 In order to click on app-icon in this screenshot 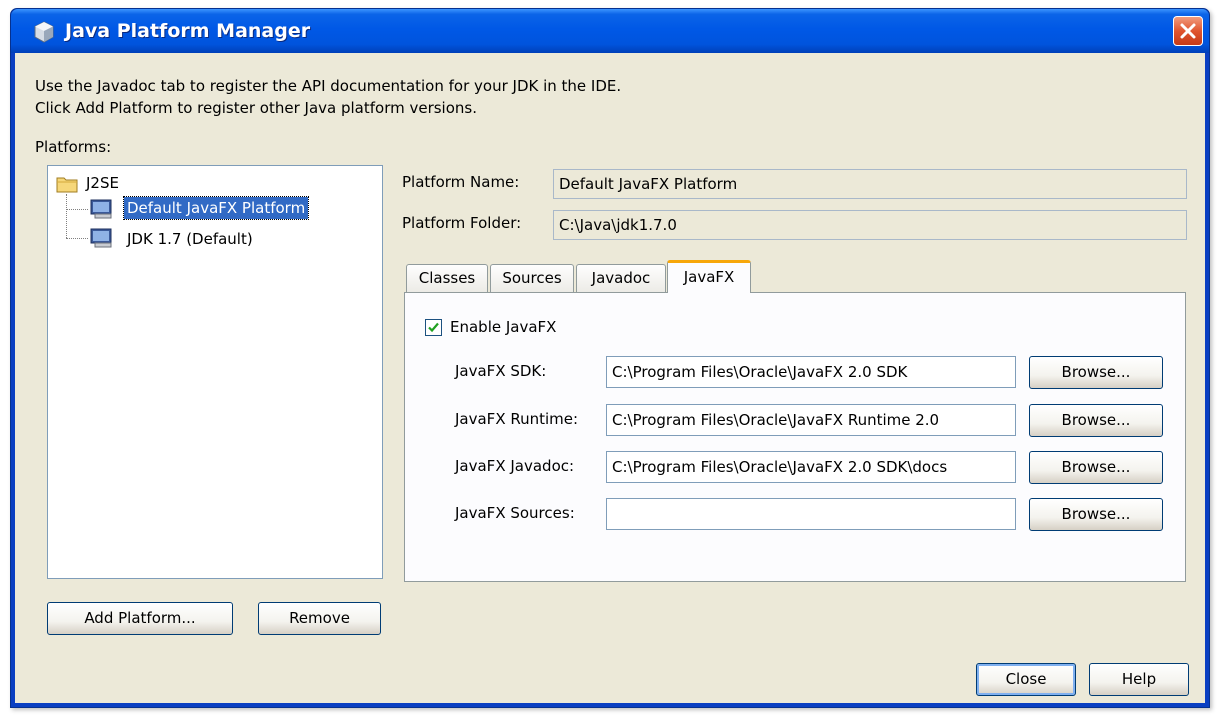, I will do `click(44, 32)`.